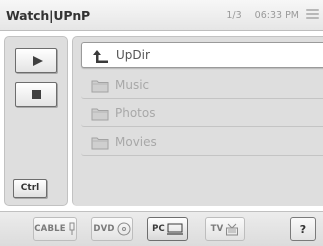 The height and width of the screenshot is (246, 323). I want to click on list-item-label: UpDir, so click(133, 55).